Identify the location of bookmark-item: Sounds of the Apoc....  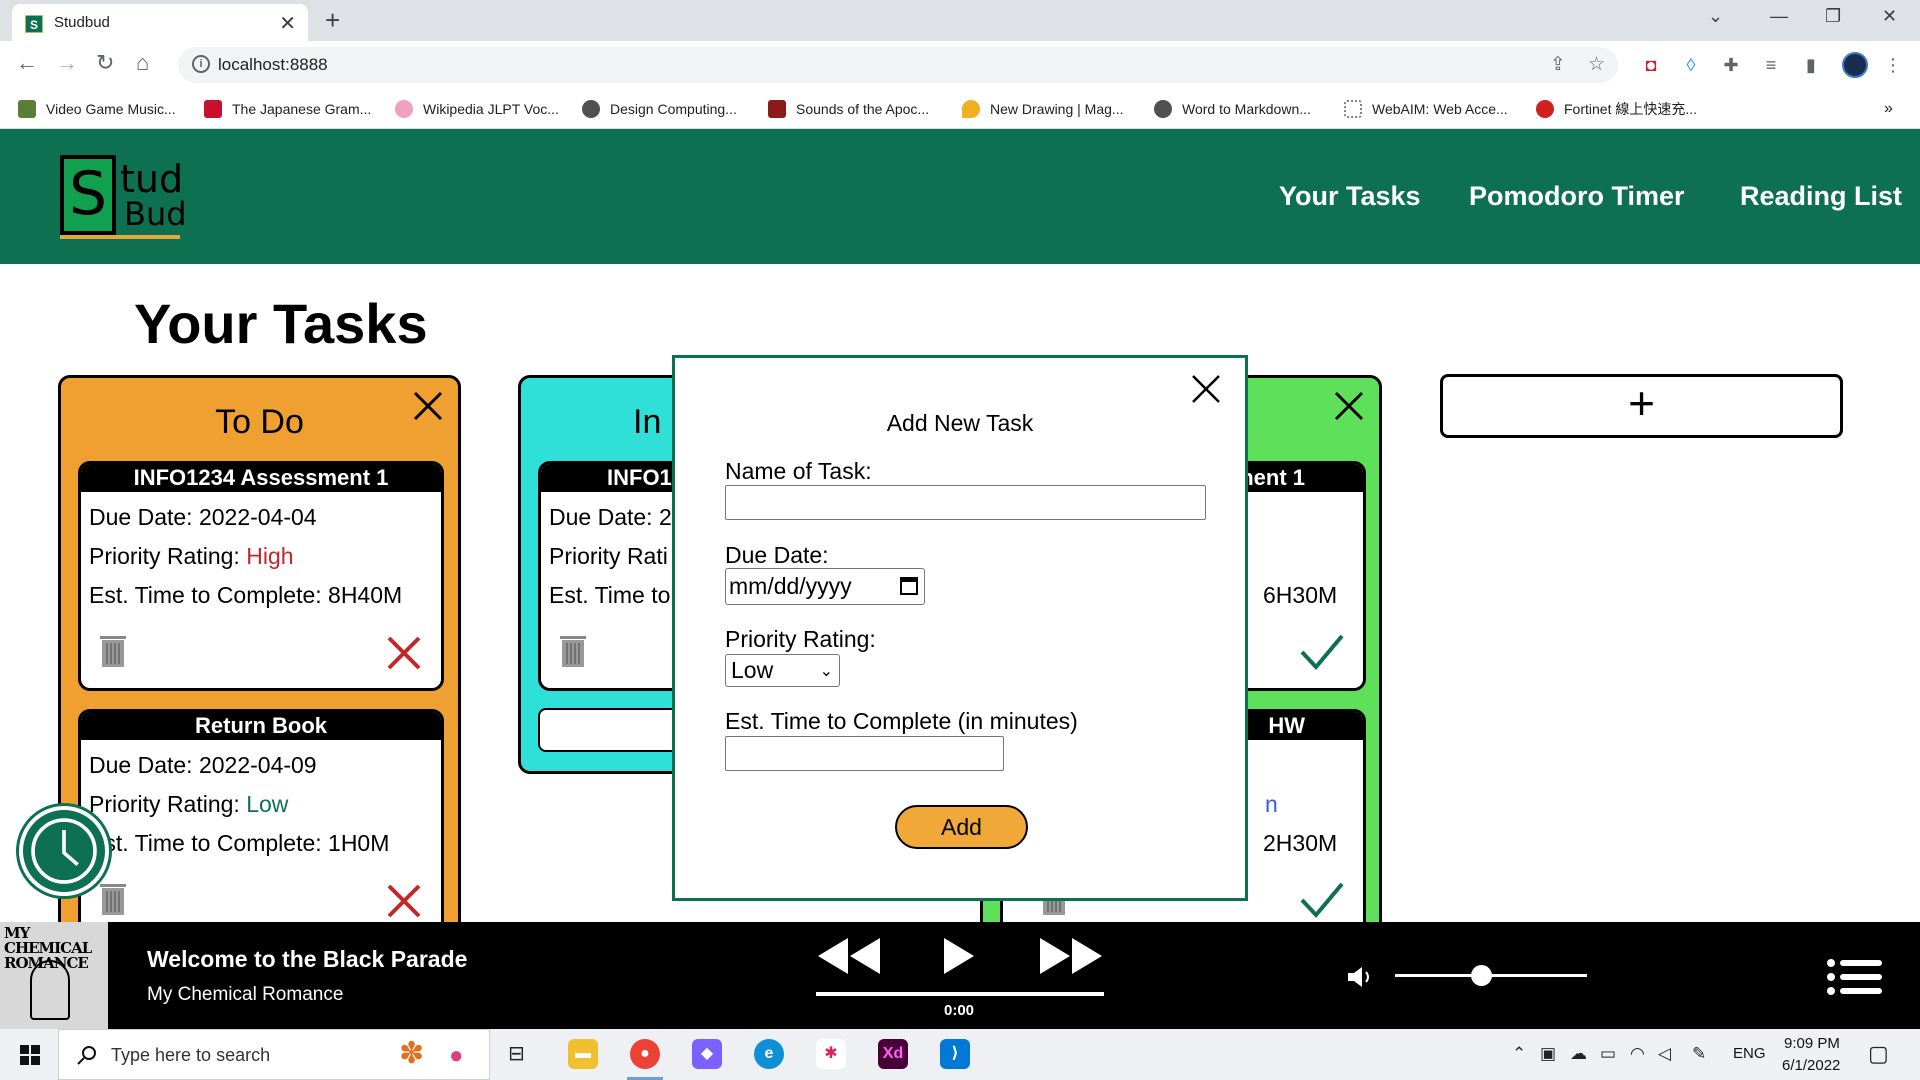
(848, 109).